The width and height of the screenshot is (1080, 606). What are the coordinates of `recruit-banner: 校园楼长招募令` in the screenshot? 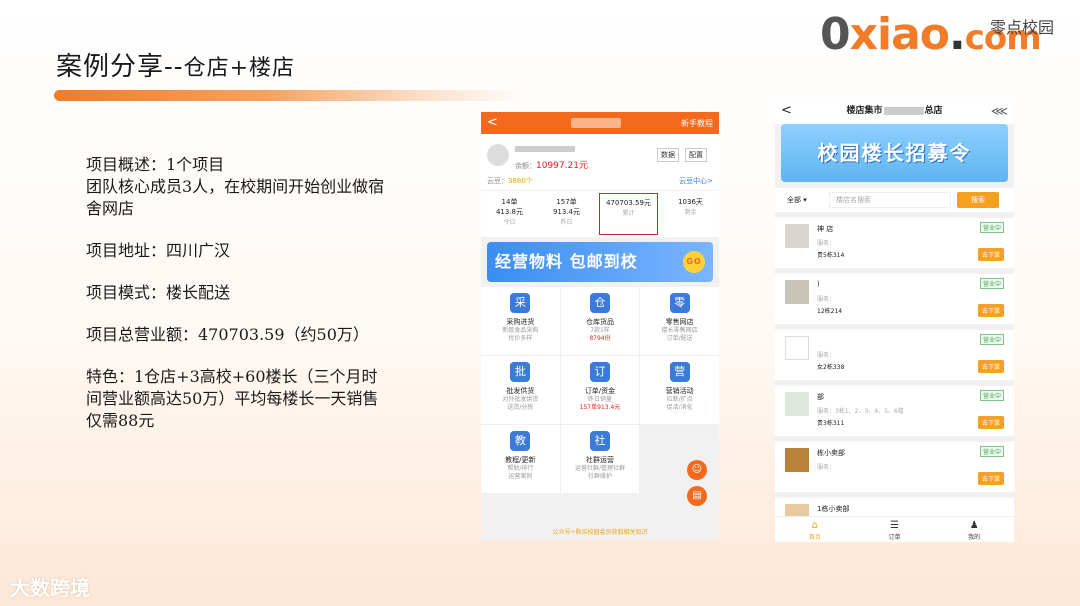 It's located at (894, 153).